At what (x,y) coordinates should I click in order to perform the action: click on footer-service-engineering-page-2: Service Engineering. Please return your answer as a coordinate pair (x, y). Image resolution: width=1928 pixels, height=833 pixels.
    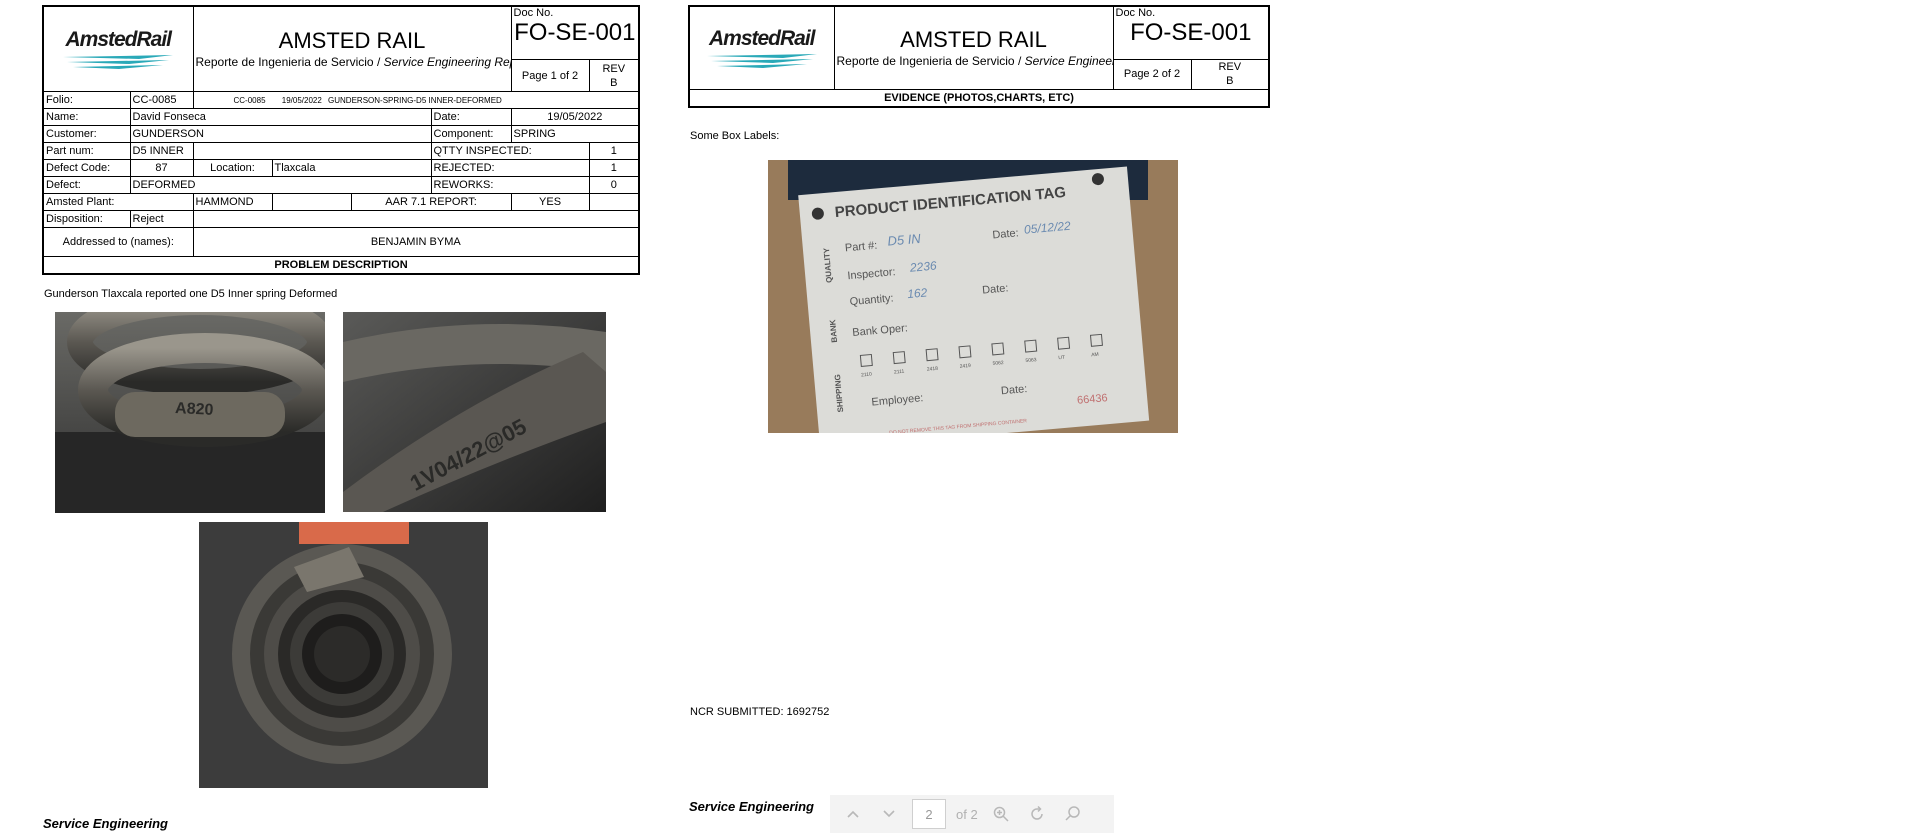
    Looking at the image, I should click on (751, 806).